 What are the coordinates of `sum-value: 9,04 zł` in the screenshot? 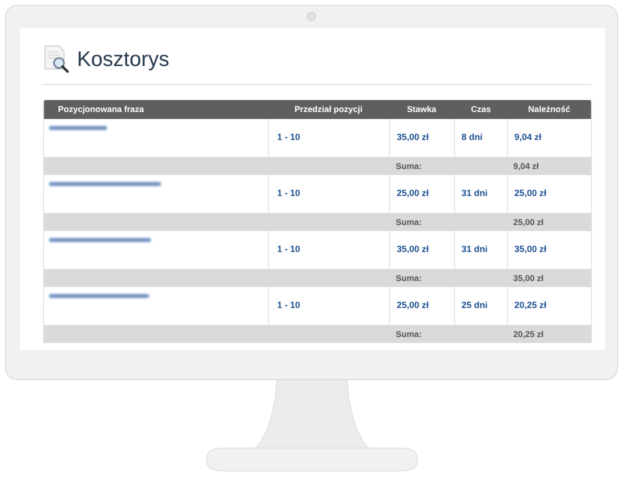 It's located at (526, 166).